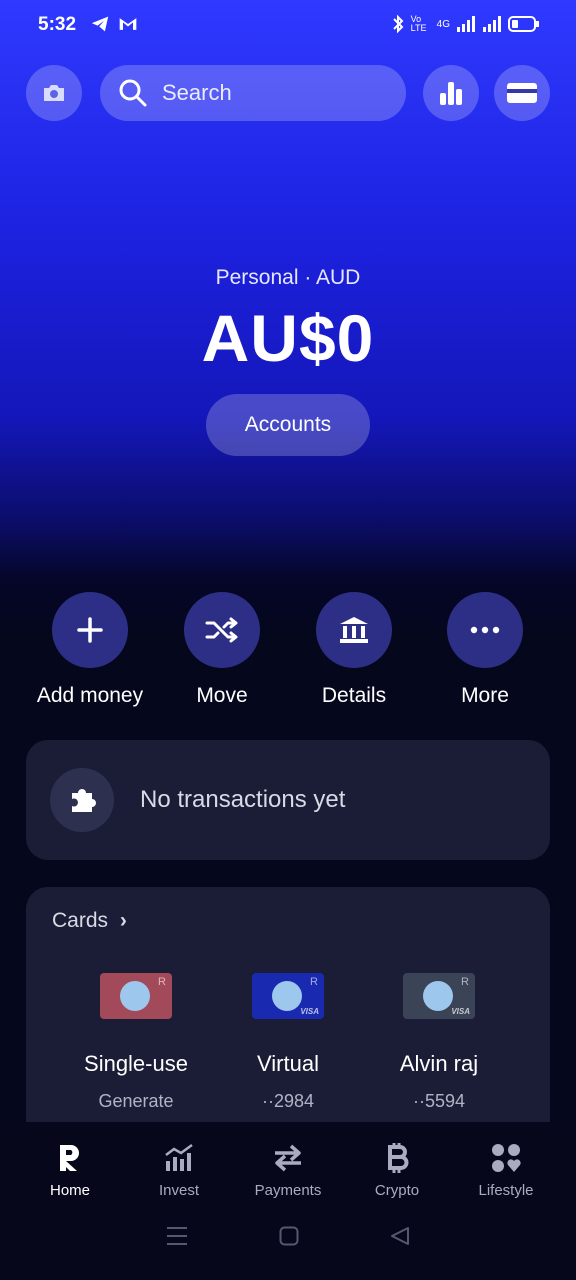  What do you see at coordinates (418, 23) in the screenshot?
I see `volte-label: Vo LTE` at bounding box center [418, 23].